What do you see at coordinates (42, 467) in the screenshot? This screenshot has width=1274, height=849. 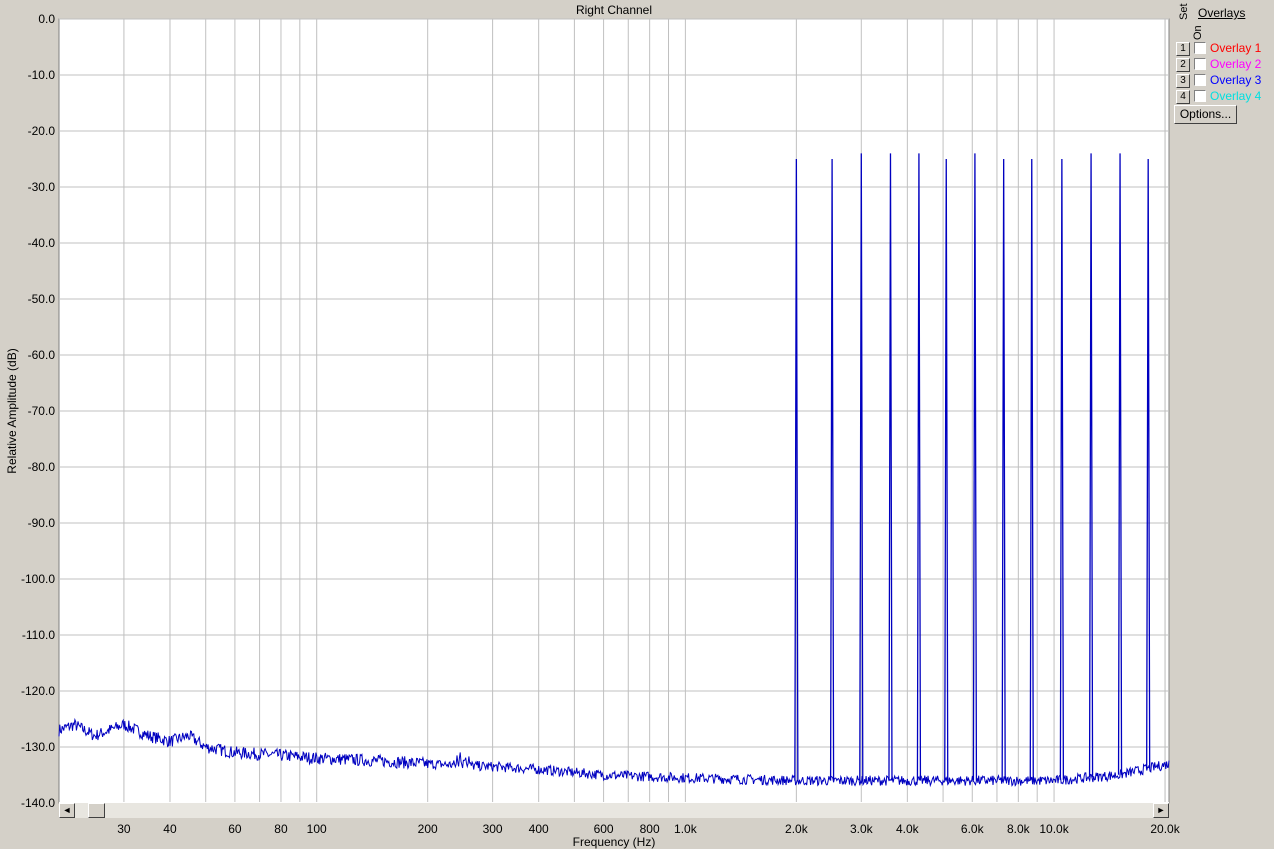 I see `y-tick-label: -80.0` at bounding box center [42, 467].